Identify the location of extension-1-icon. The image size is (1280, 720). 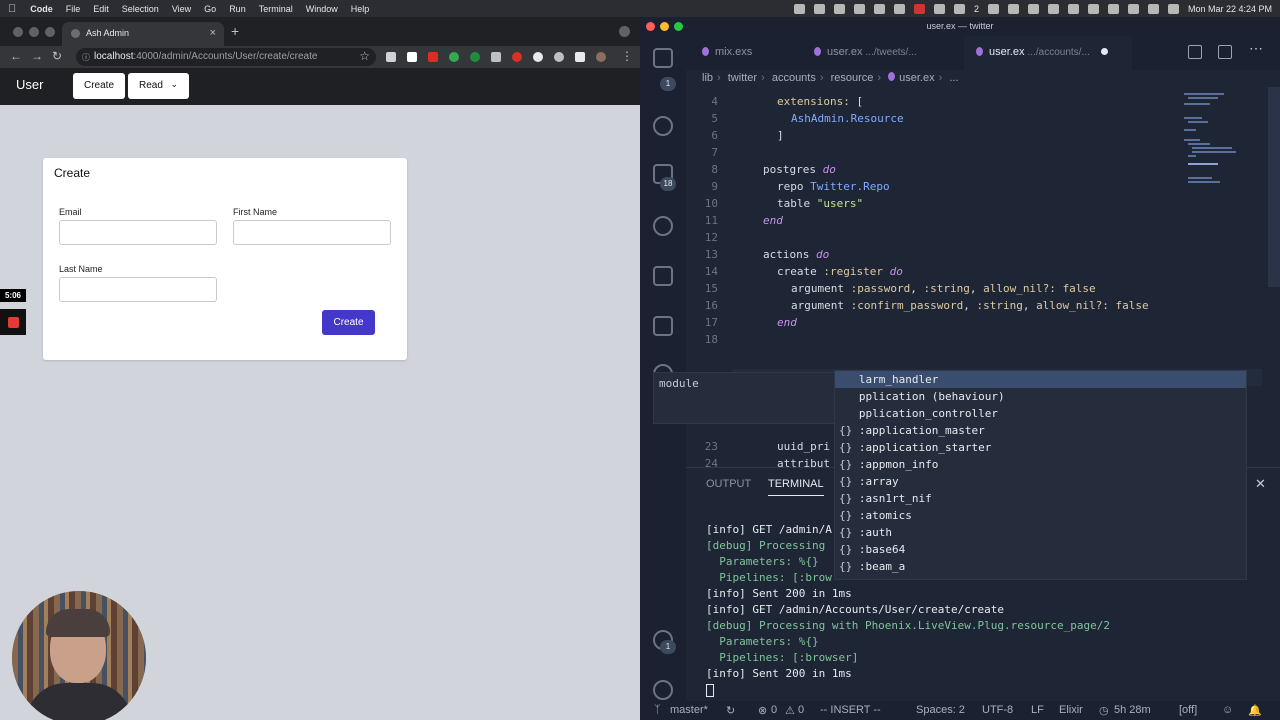
(391, 57).